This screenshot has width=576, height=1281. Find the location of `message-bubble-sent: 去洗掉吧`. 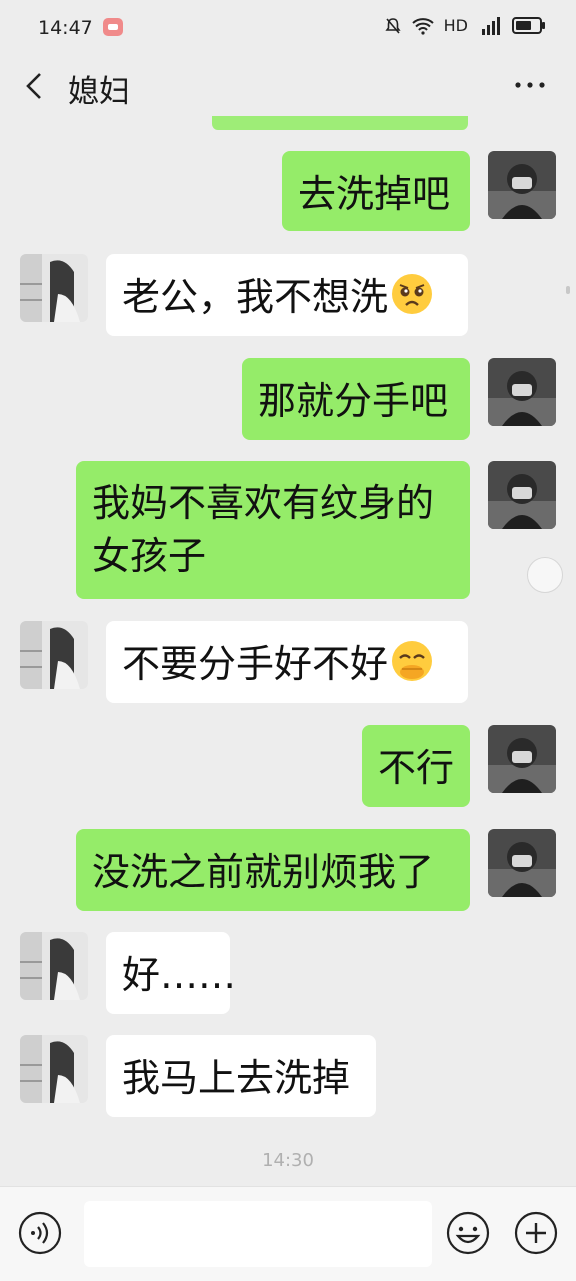

message-bubble-sent: 去洗掉吧 is located at coordinates (376, 191).